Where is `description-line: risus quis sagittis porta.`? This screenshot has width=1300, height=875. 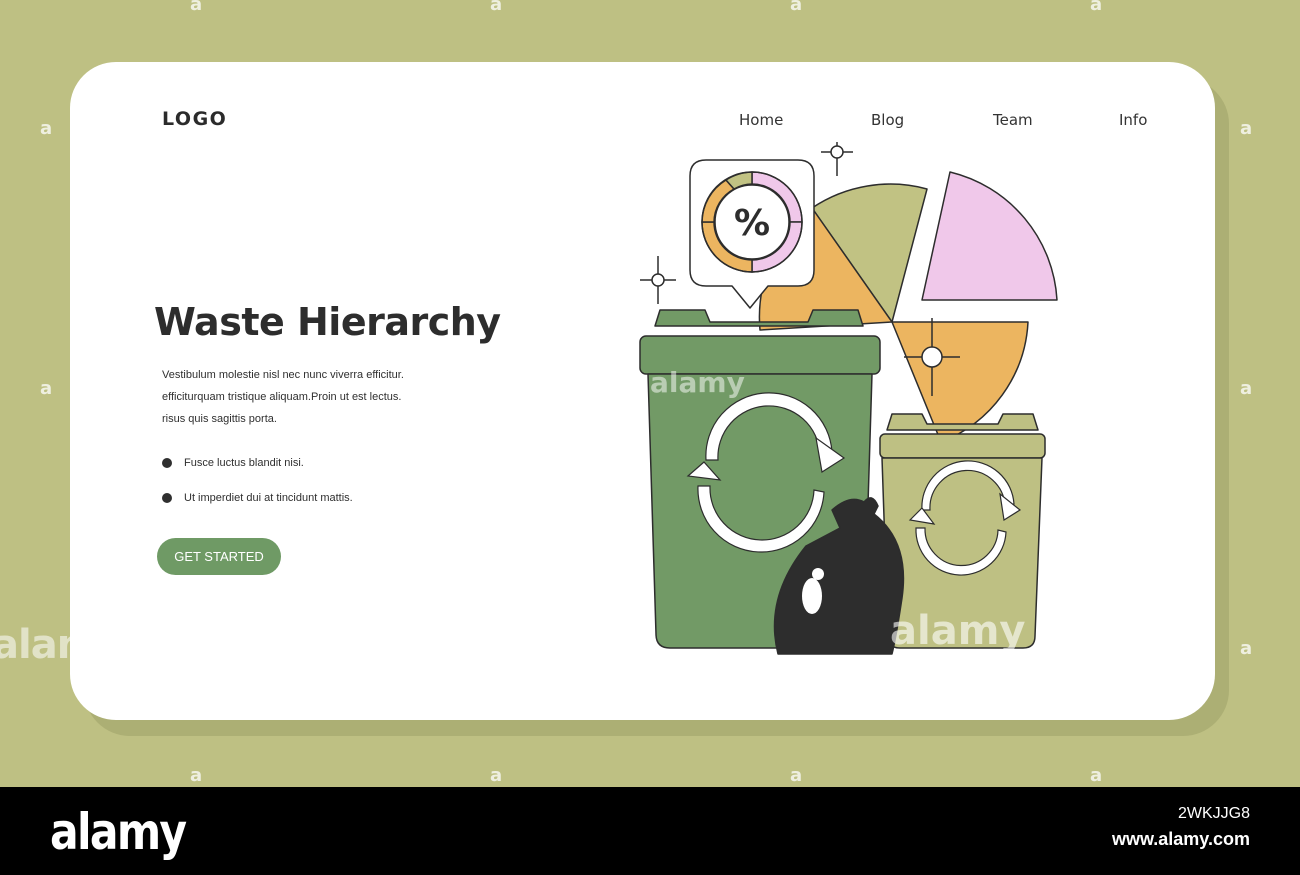 description-line: risus quis sagittis porta. is located at coordinates (219, 419).